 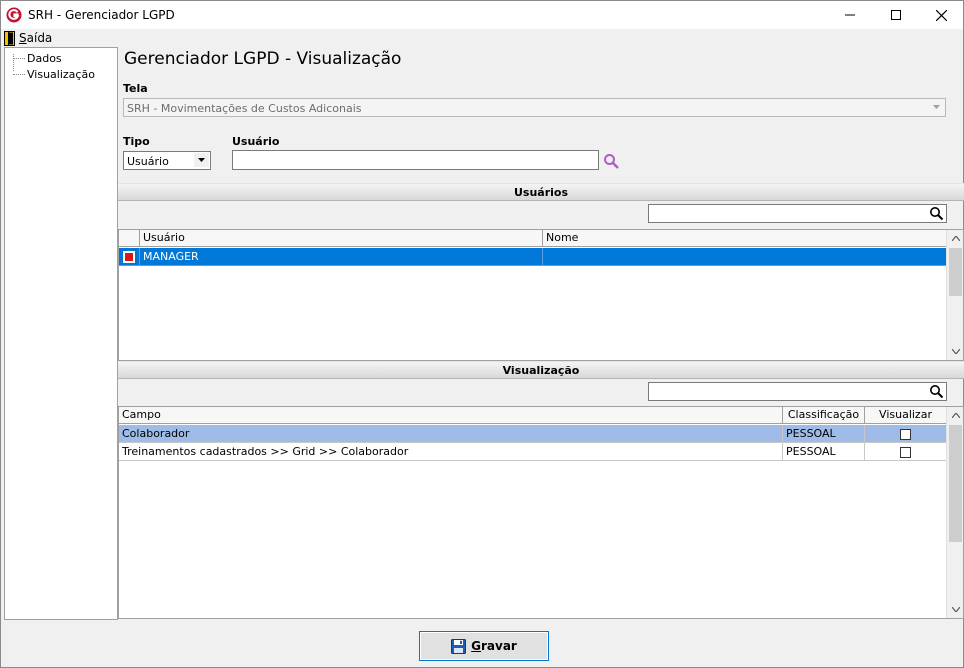 What do you see at coordinates (499, 646) in the screenshot?
I see `save-label: ravar` at bounding box center [499, 646].